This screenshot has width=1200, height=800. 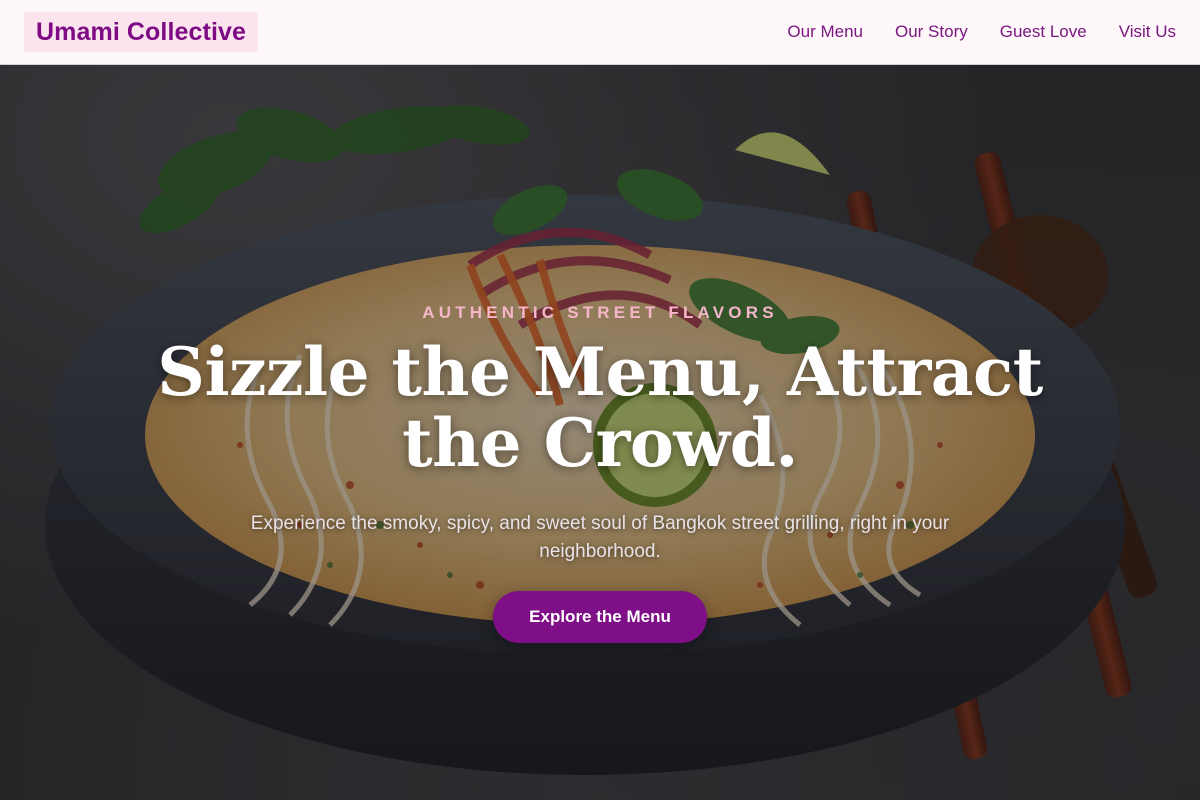 I want to click on nav-link-our-story: Our Story, so click(x=931, y=32).